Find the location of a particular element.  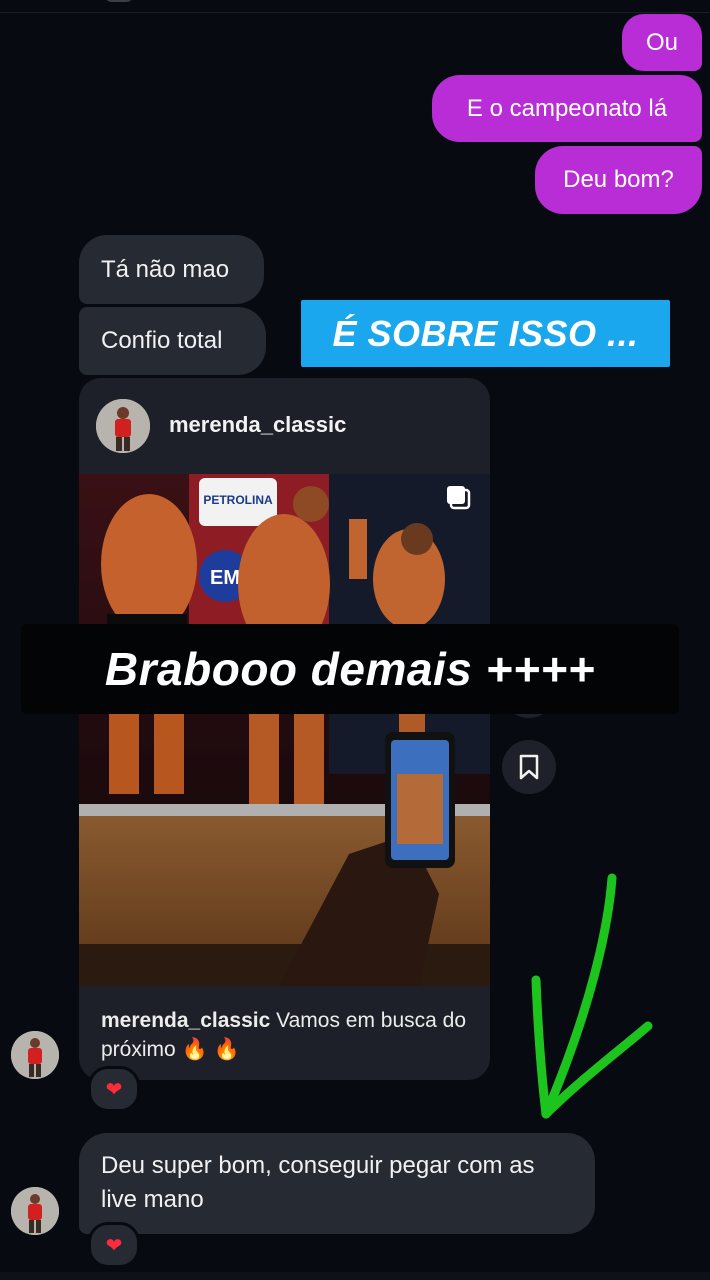

post-header: merenda_classic is located at coordinates (284, 426).